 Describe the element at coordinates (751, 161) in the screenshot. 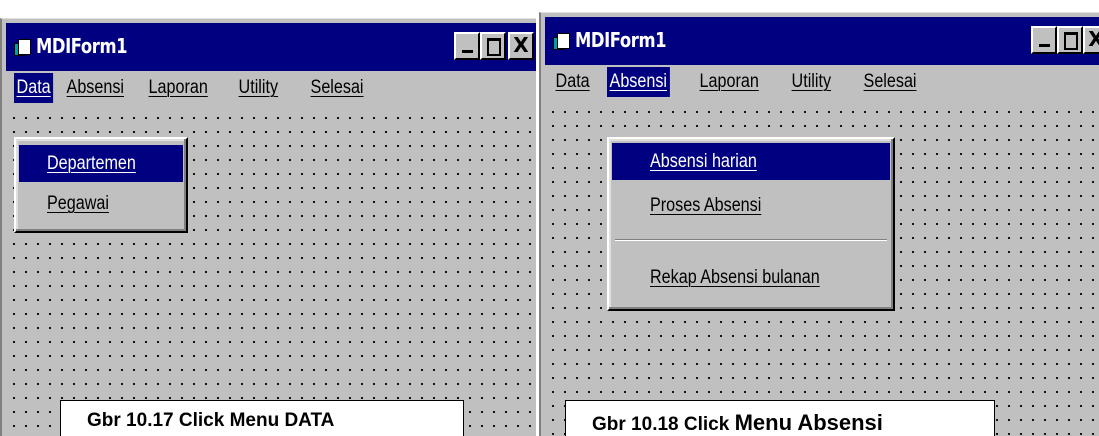

I see `menu-item-absensi-harian: Absensi harian` at that location.